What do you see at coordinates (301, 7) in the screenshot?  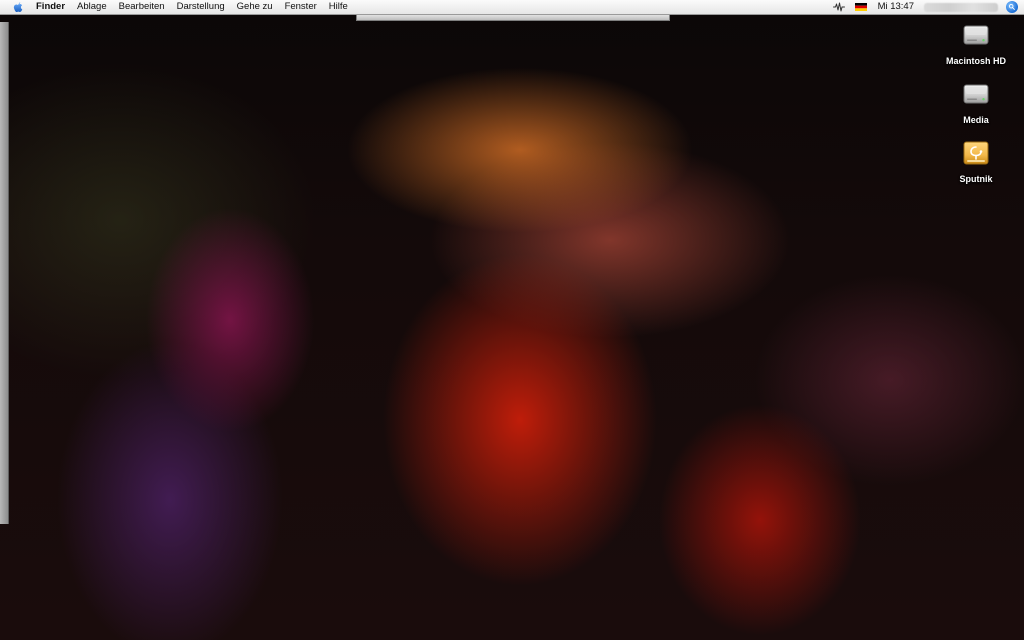 I see `menu-fenster: Fenster` at bounding box center [301, 7].